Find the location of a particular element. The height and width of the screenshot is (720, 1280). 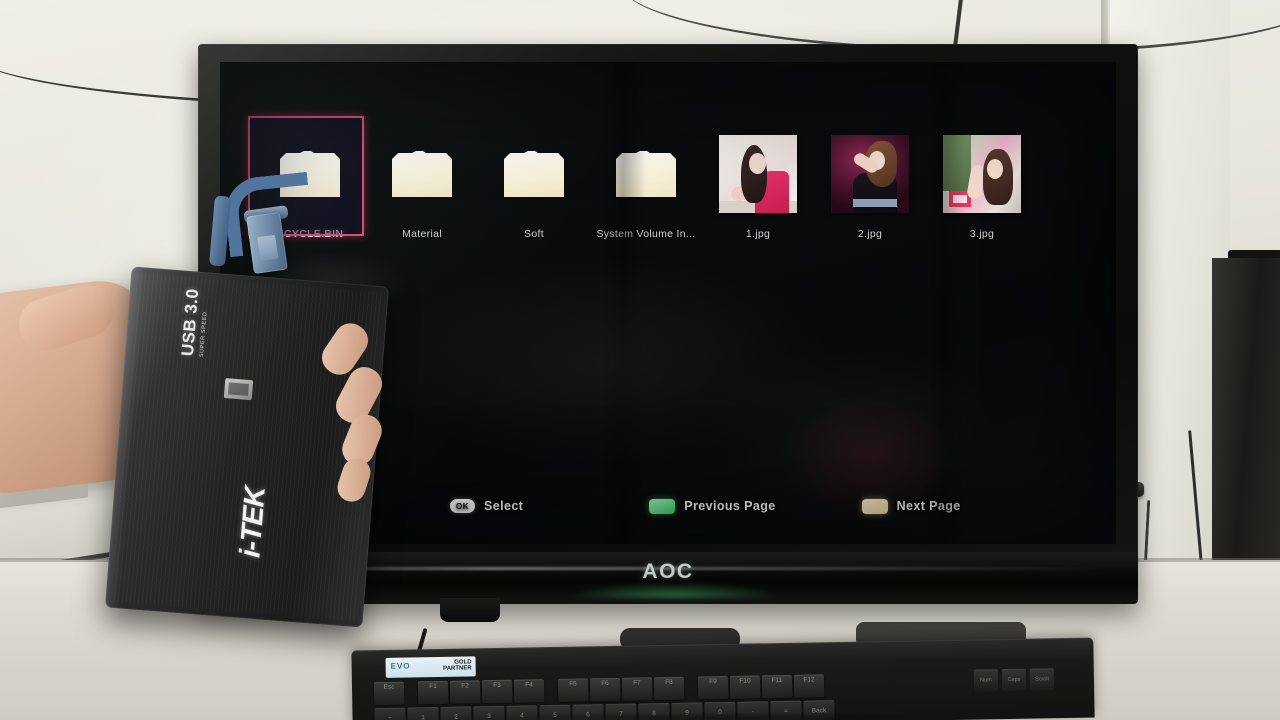

file-item-soft: Soft is located at coordinates (534, 198).